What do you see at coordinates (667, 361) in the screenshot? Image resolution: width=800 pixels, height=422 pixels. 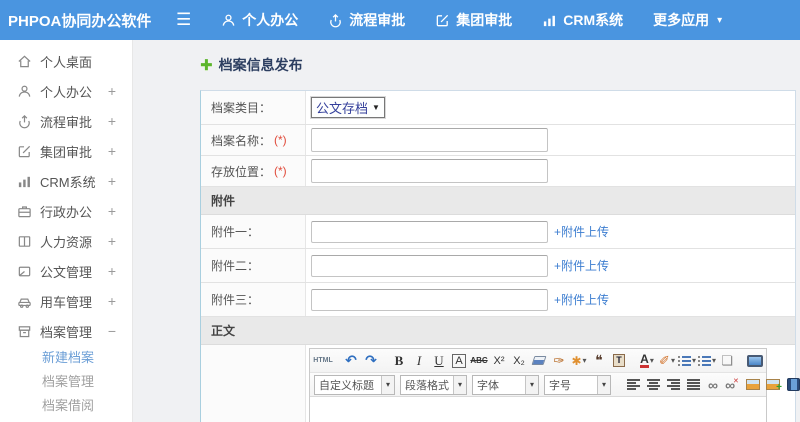 I see `highlight-color-button: ✐ ▾` at bounding box center [667, 361].